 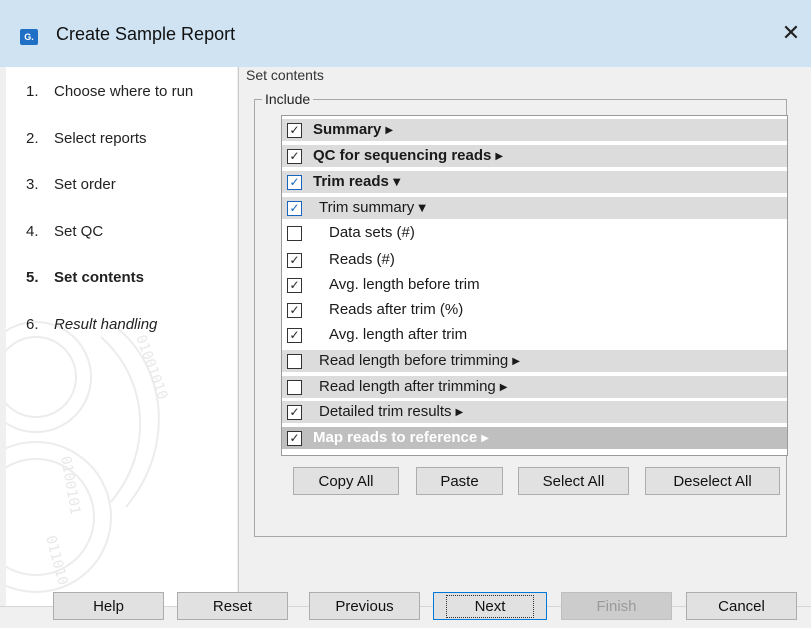 What do you see at coordinates (232, 606) in the screenshot?
I see `reset-button: Reset` at bounding box center [232, 606].